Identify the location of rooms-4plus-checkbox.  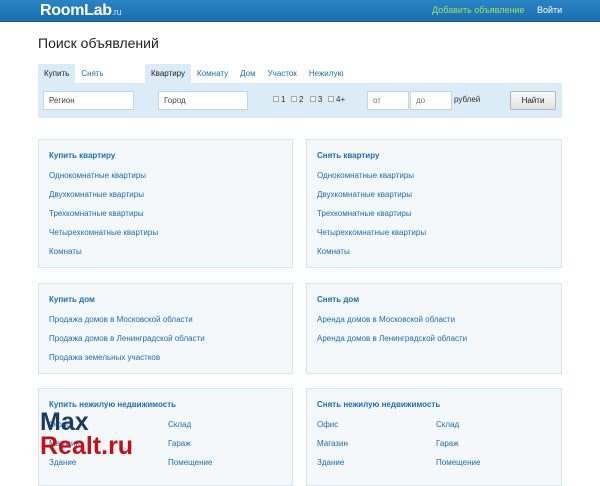
(331, 99).